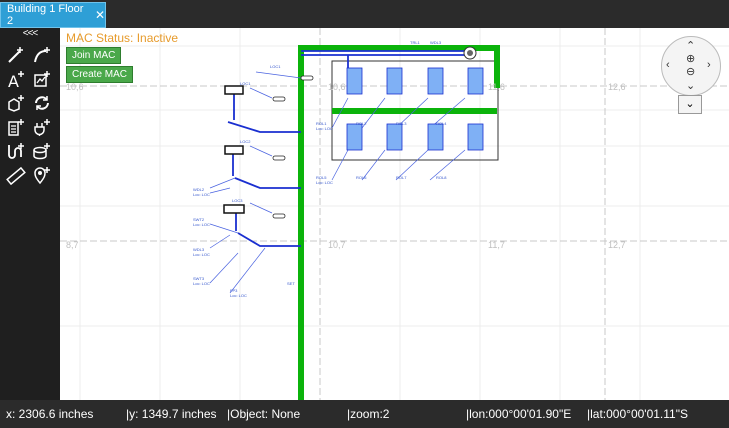  What do you see at coordinates (50, 414) in the screenshot?
I see `x-coordinate: x: 2306.6 inches` at bounding box center [50, 414].